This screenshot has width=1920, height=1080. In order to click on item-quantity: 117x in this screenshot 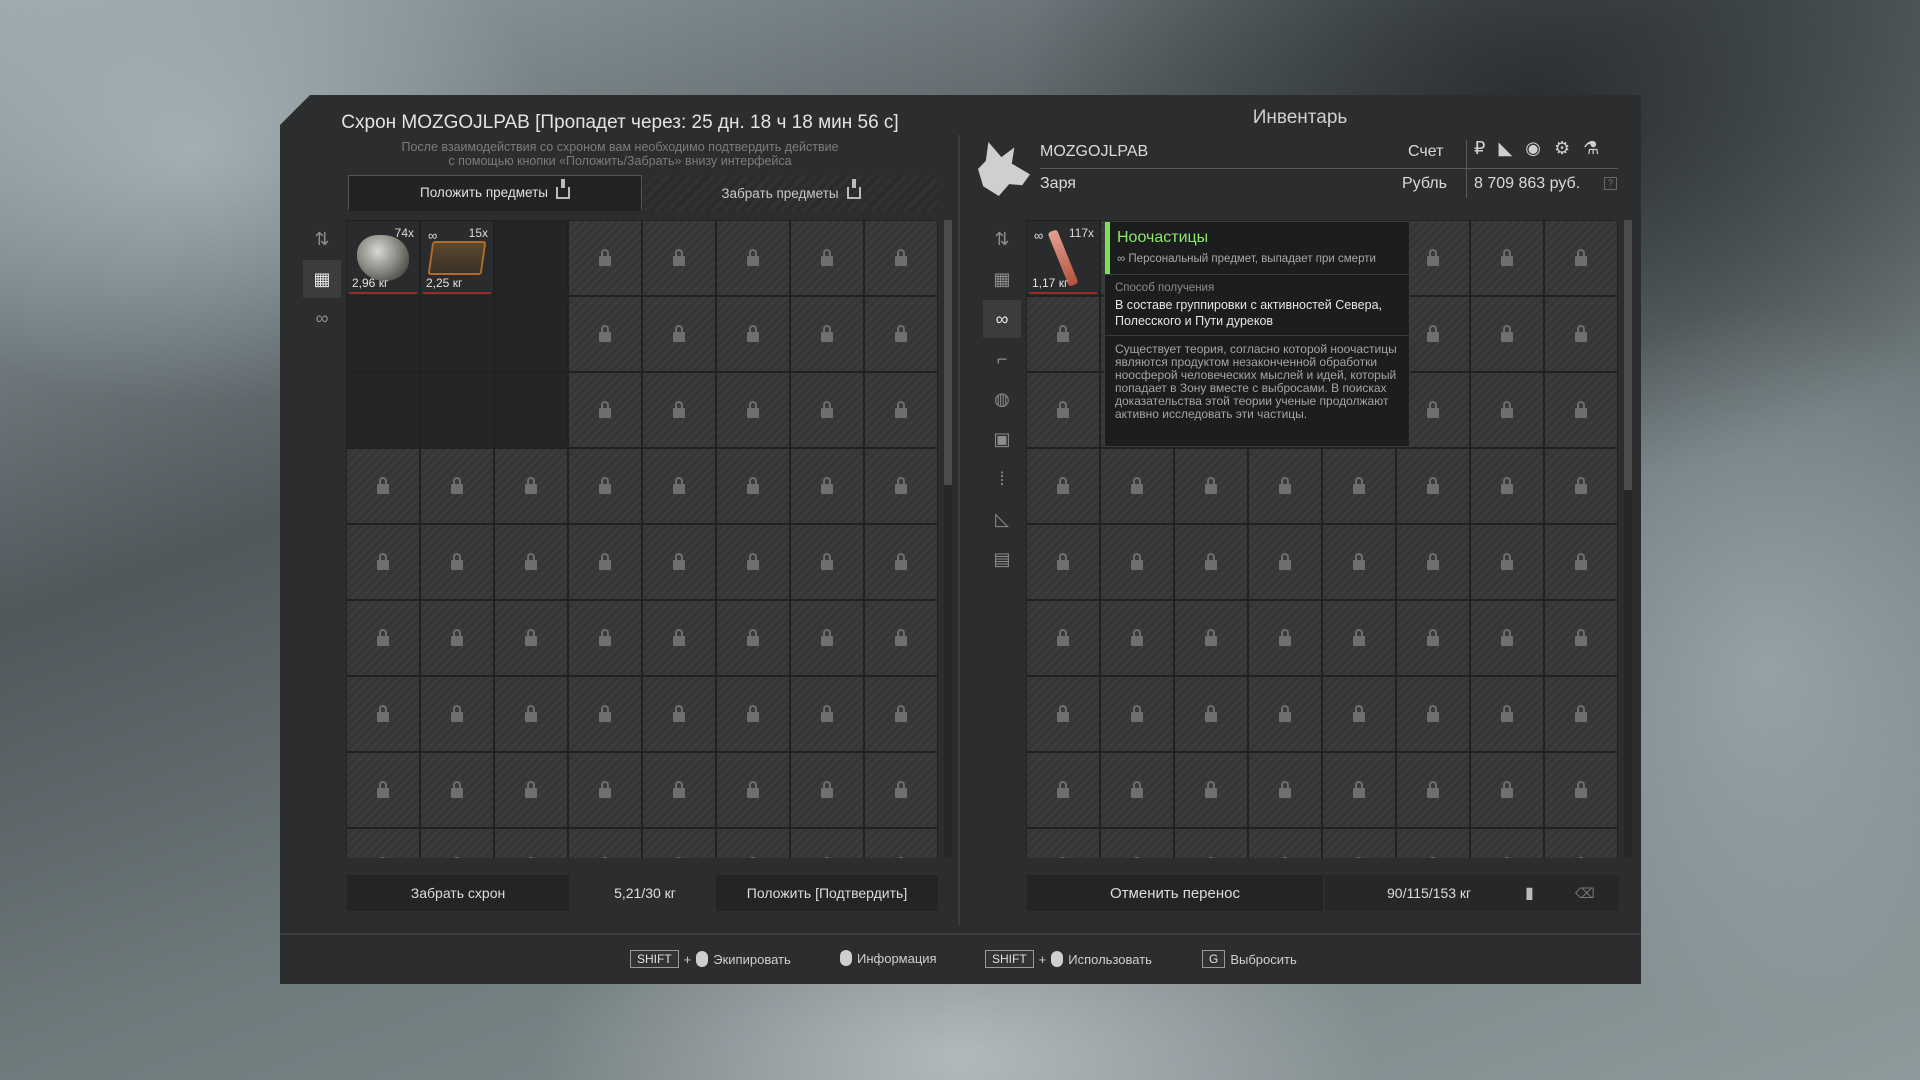, I will do `click(1081, 233)`.